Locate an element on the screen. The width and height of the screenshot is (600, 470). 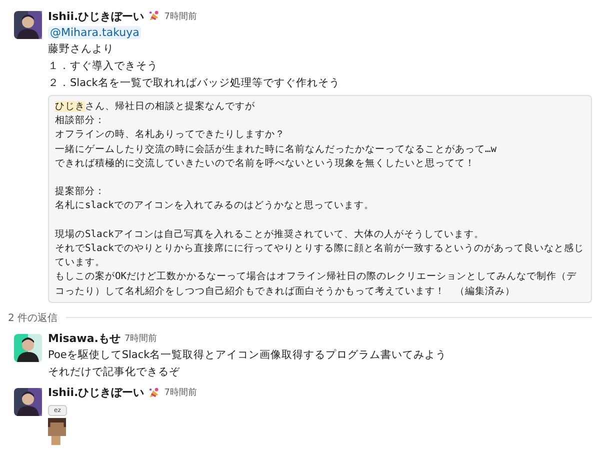
reply-count: 2 件の返信 is located at coordinates (33, 318).